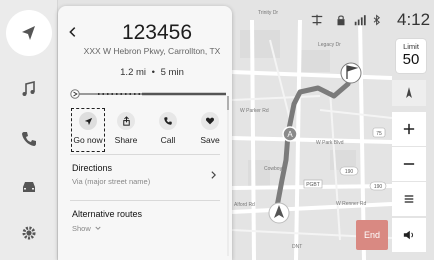  Describe the element at coordinates (290, 134) in the screenshot. I see `waypoint-letter: A` at that location.